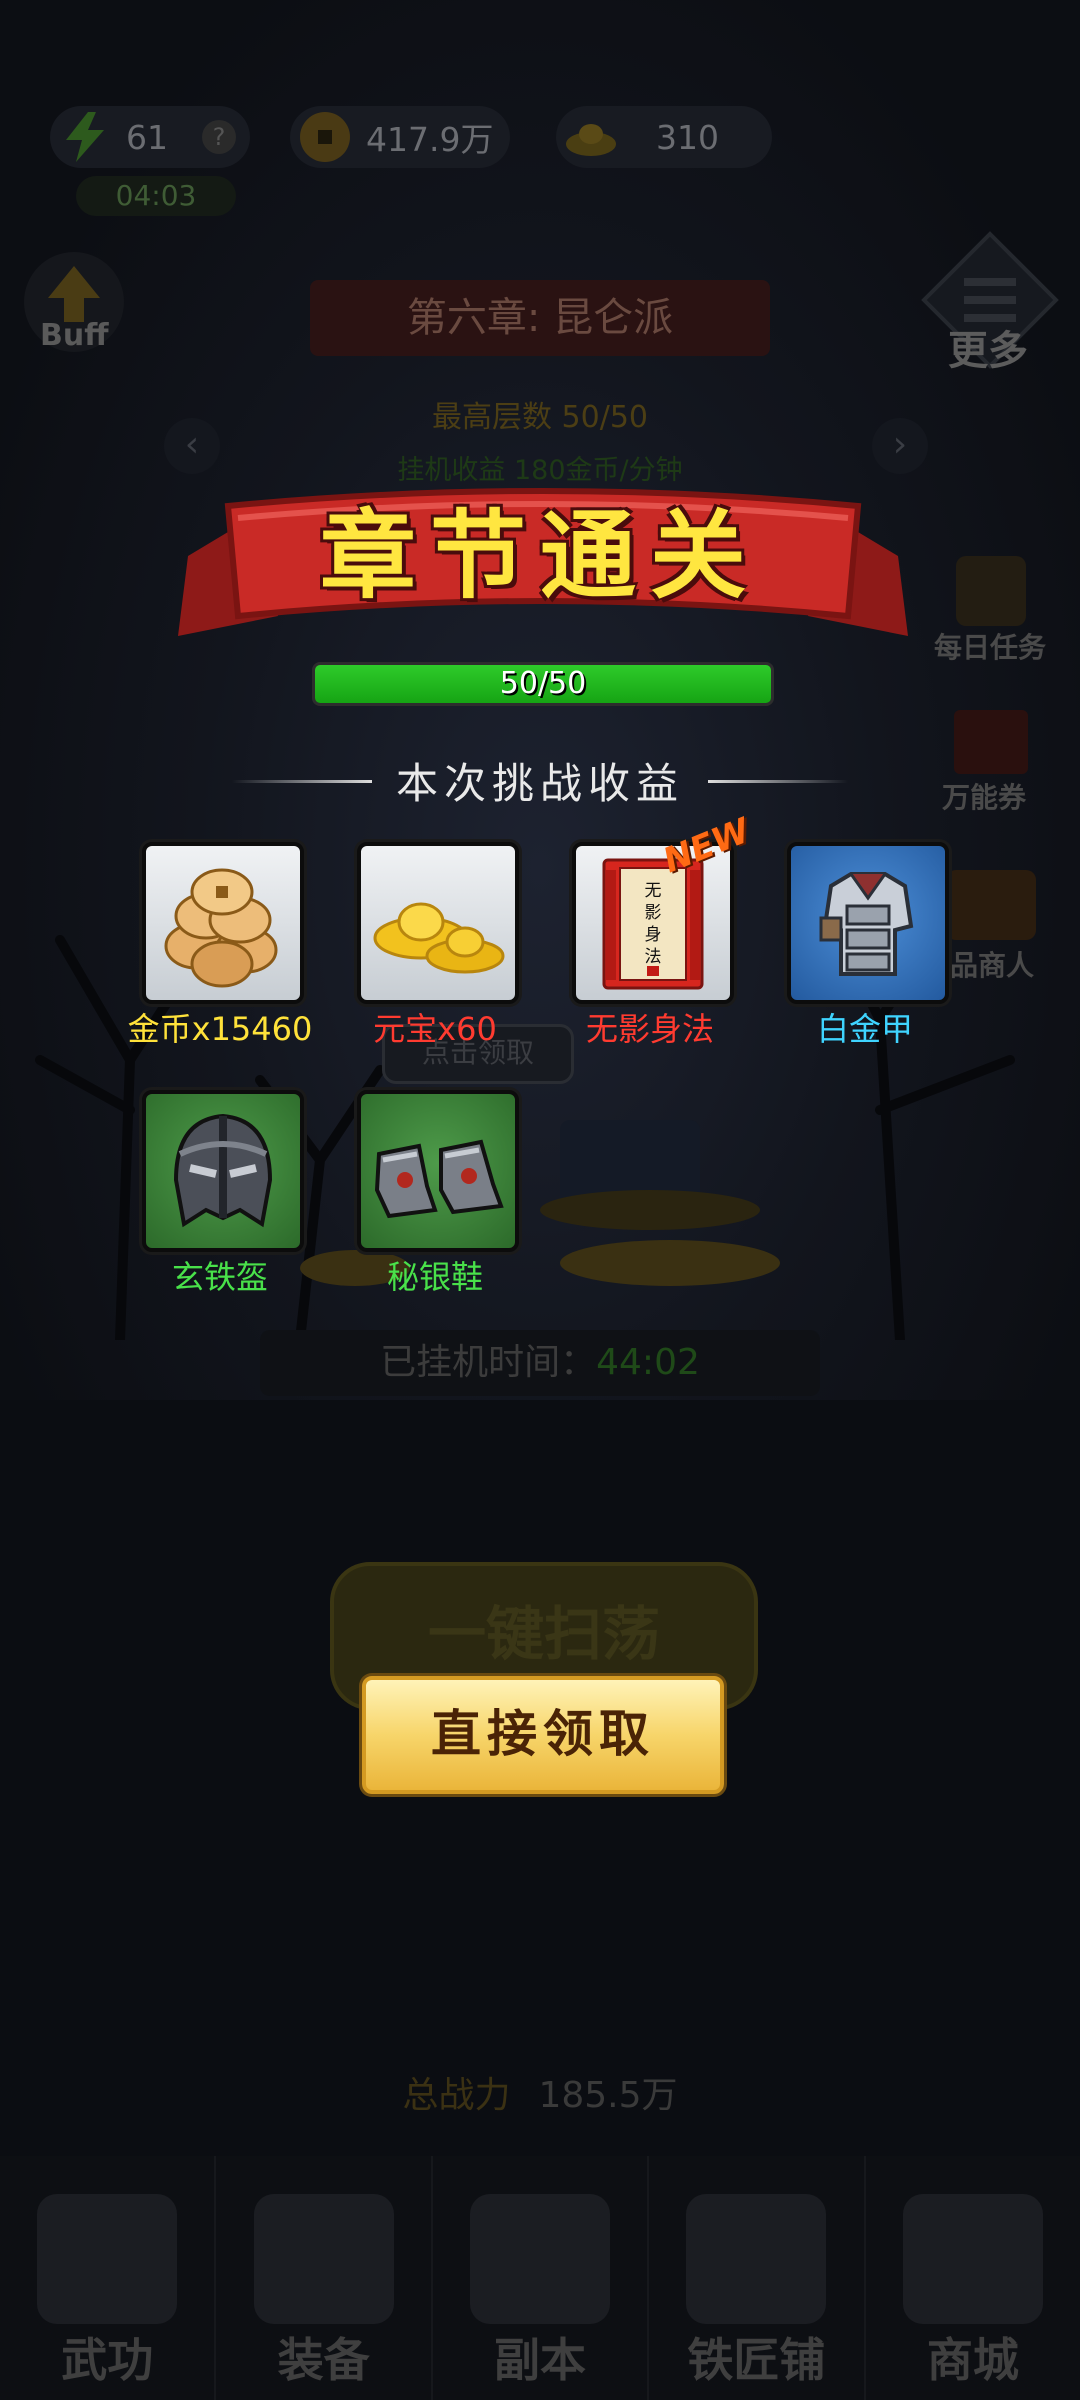  I want to click on nav-item-blacksmith: 铁匠铺, so click(757, 2278).